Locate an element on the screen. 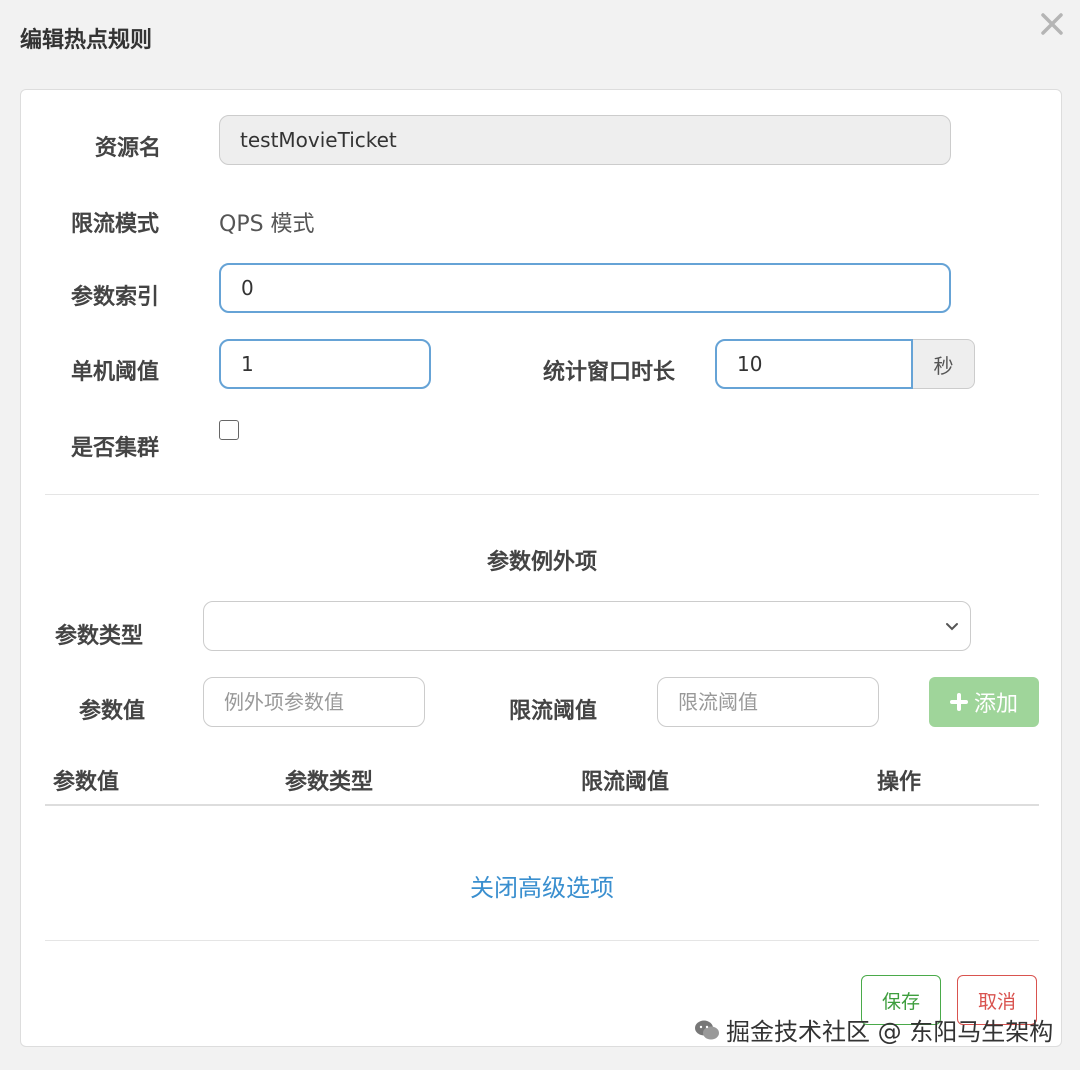 Image resolution: width=1080 pixels, height=1070 pixels. add-exception-button: 添加 is located at coordinates (984, 702).